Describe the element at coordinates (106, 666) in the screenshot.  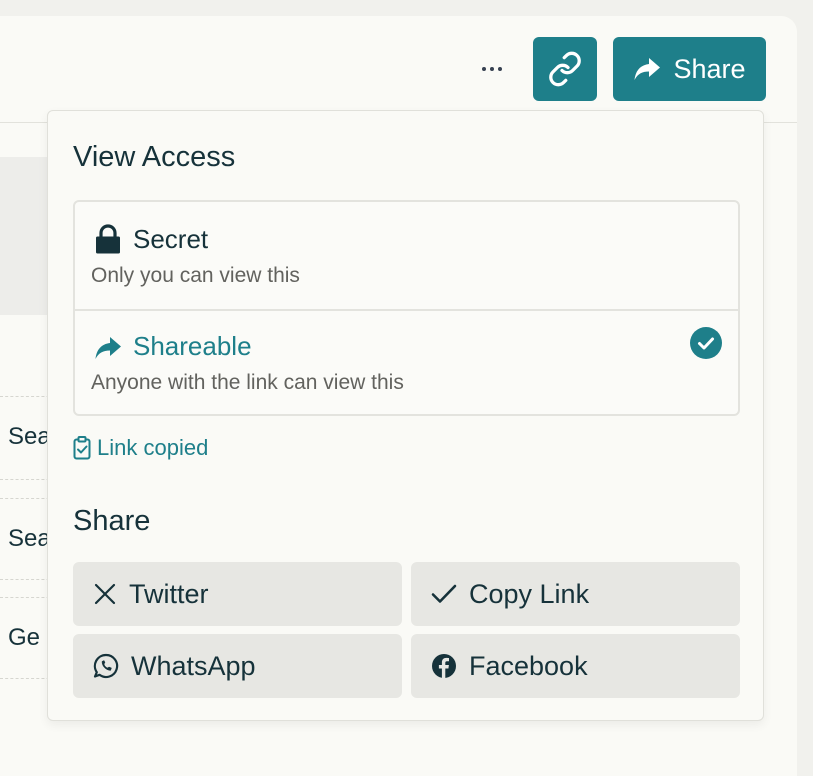
I see `whatsapp-icon` at that location.